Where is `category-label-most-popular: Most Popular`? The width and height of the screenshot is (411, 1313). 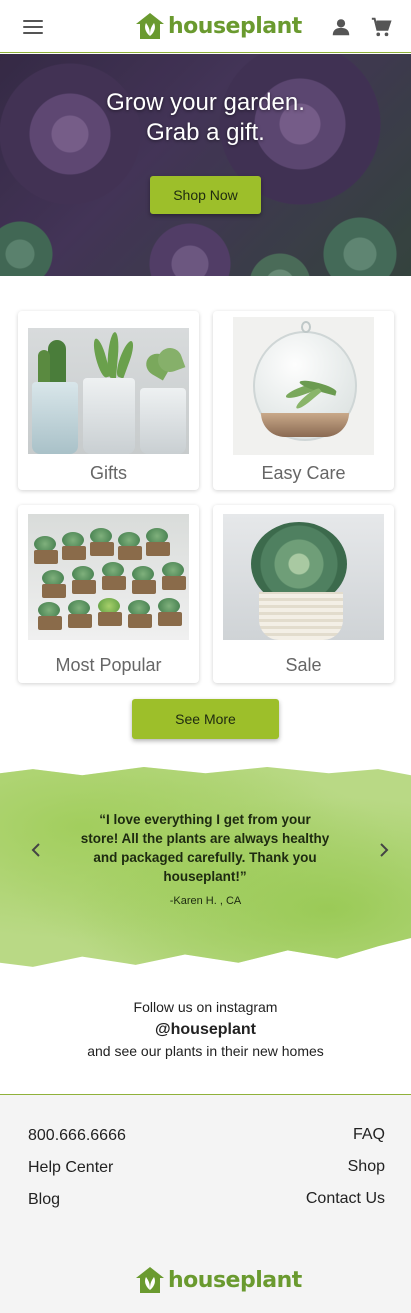 category-label-most-popular: Most Popular is located at coordinates (108, 665).